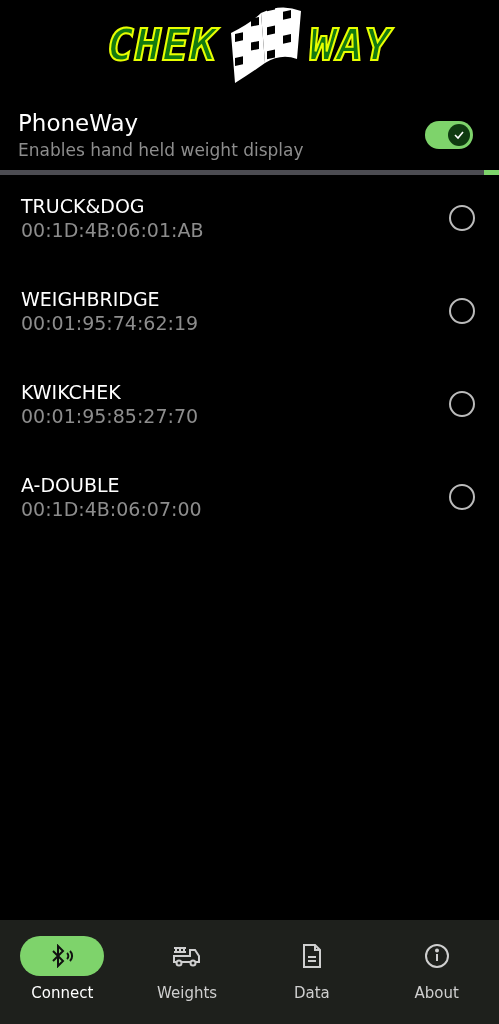 The image size is (499, 1024). I want to click on truck-icon, so click(187, 956).